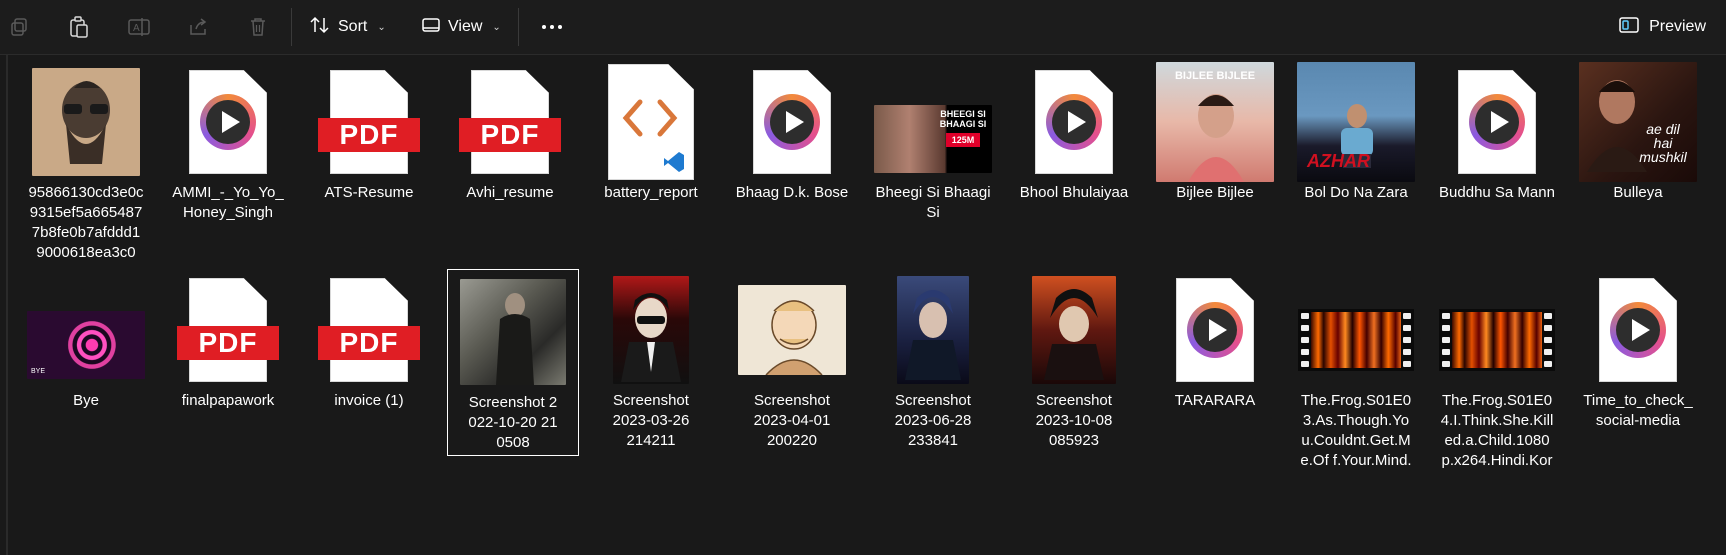 This screenshot has height=555, width=1726. What do you see at coordinates (320, 27) in the screenshot?
I see `sort-icon` at bounding box center [320, 27].